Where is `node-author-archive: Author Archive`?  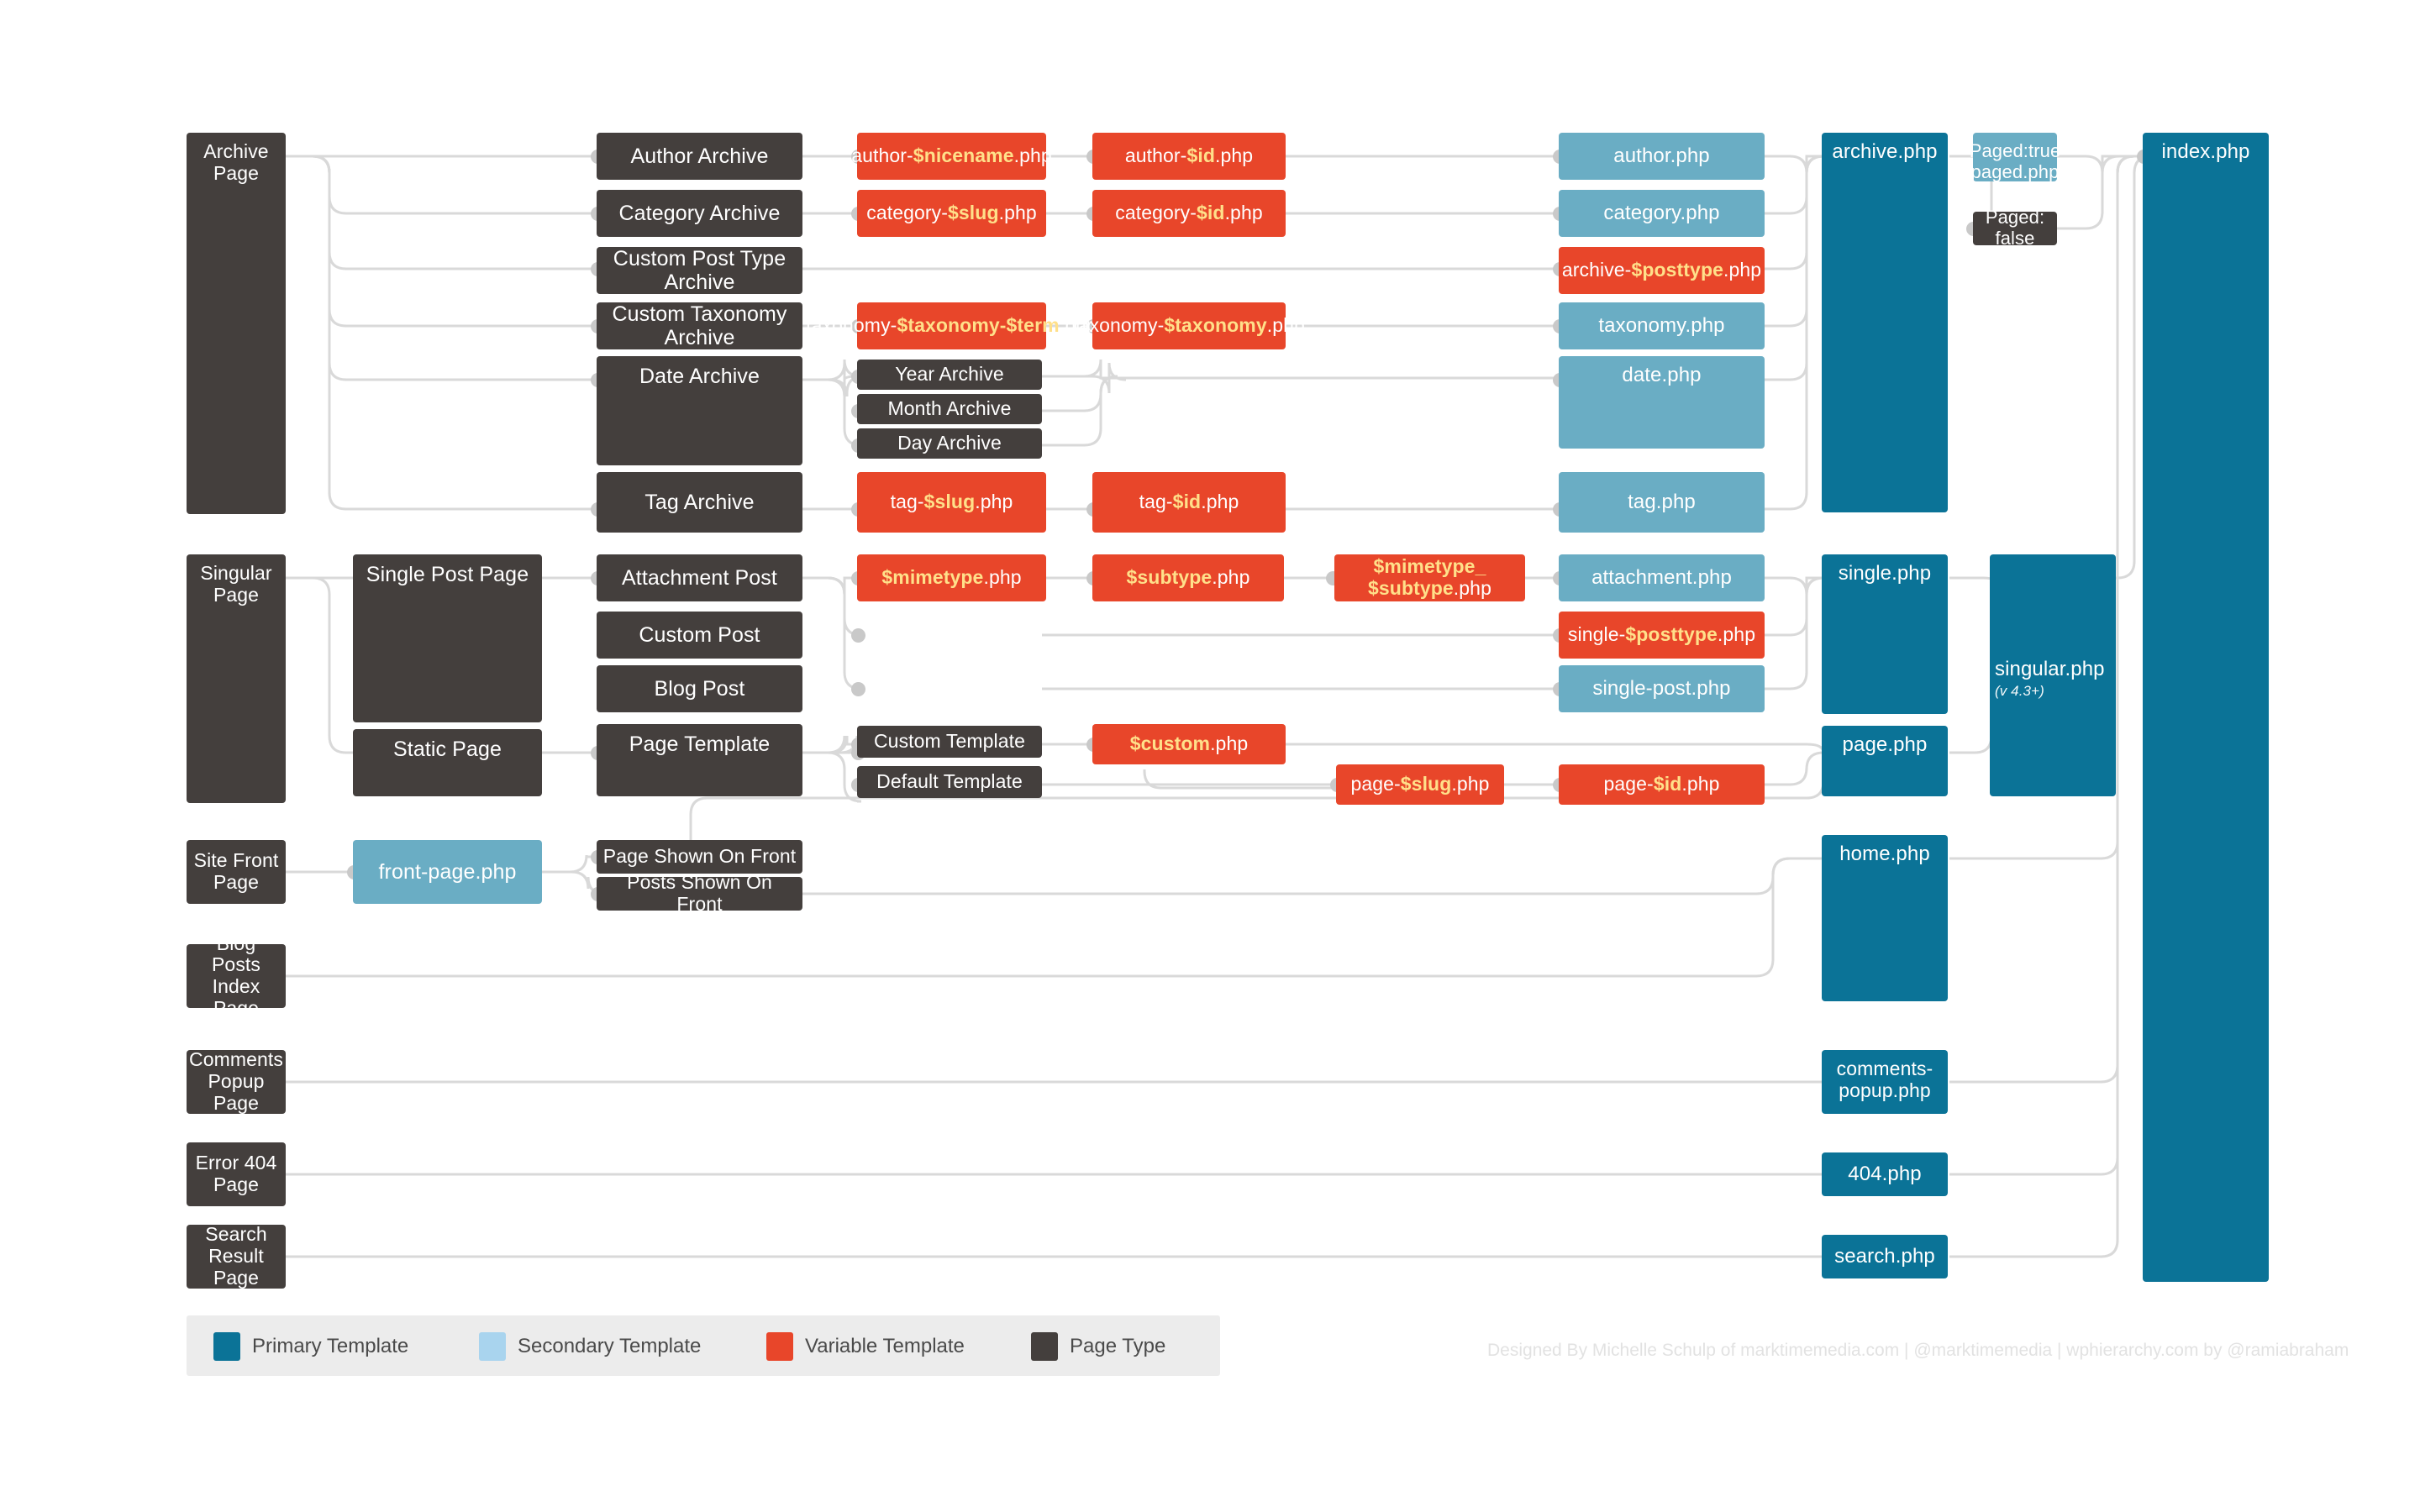 node-author-archive: Author Archive is located at coordinates (699, 156).